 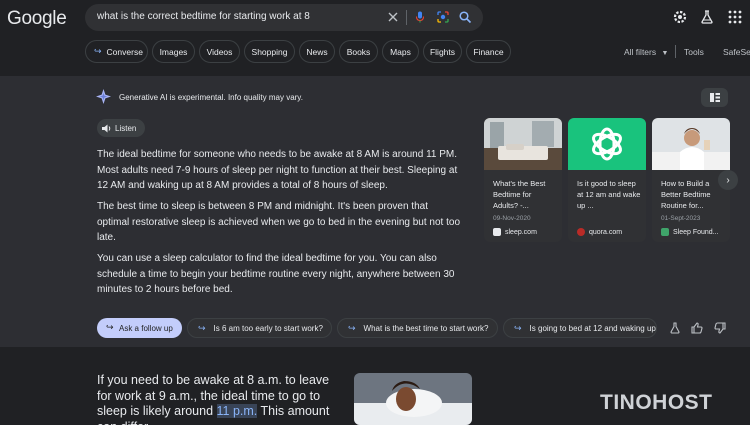 What do you see at coordinates (259, 328) in the screenshot?
I see `follow-up-suggestion: ↪ Is 6 am too early to start work?` at bounding box center [259, 328].